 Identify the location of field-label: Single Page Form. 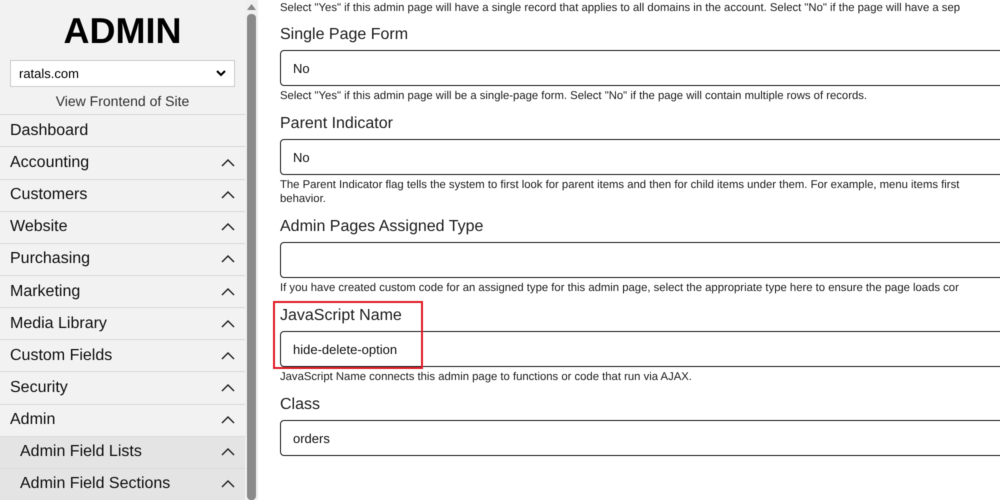
(345, 35).